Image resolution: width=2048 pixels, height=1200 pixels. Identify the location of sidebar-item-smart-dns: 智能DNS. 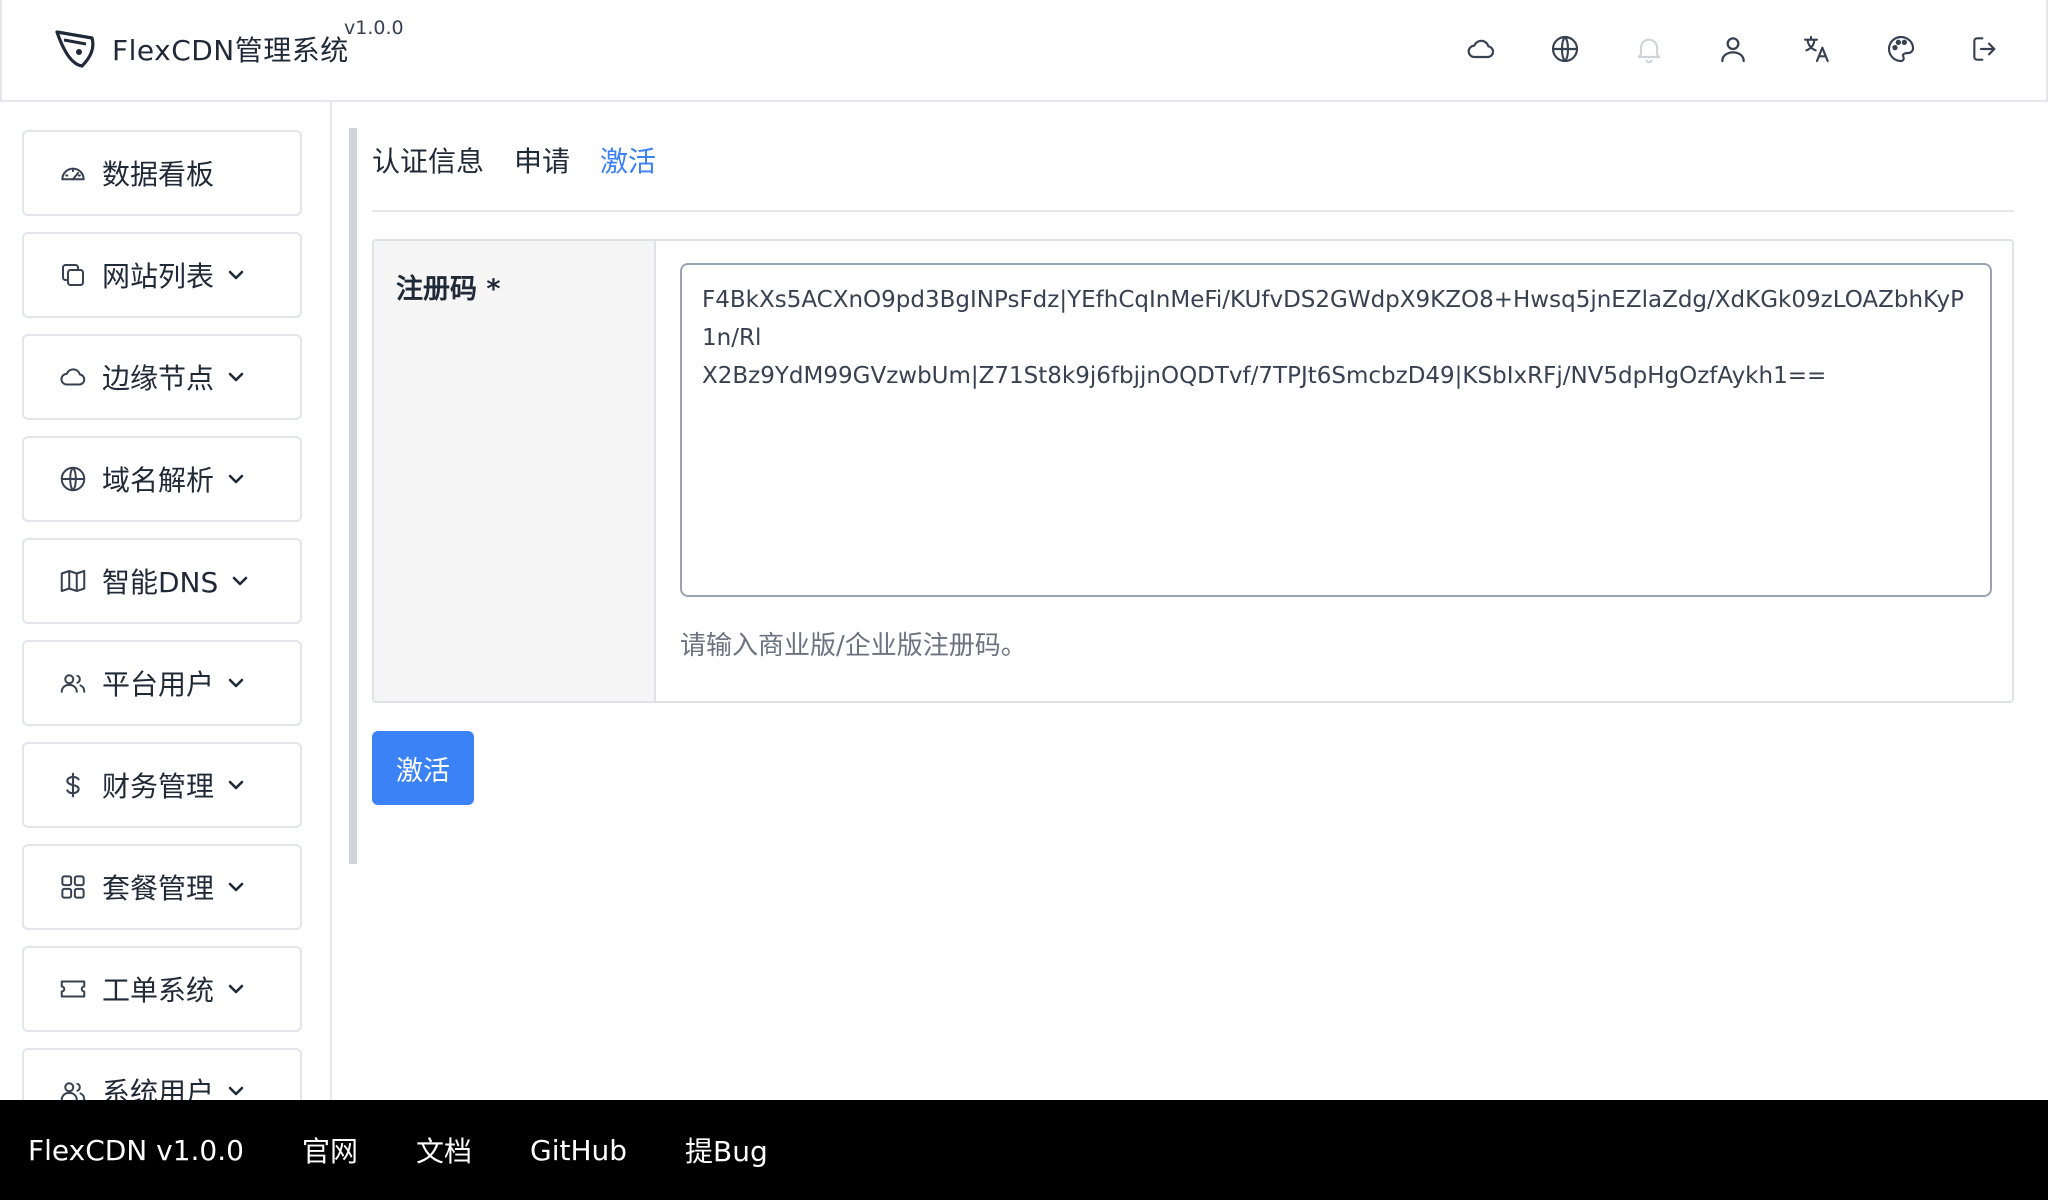
(162, 581).